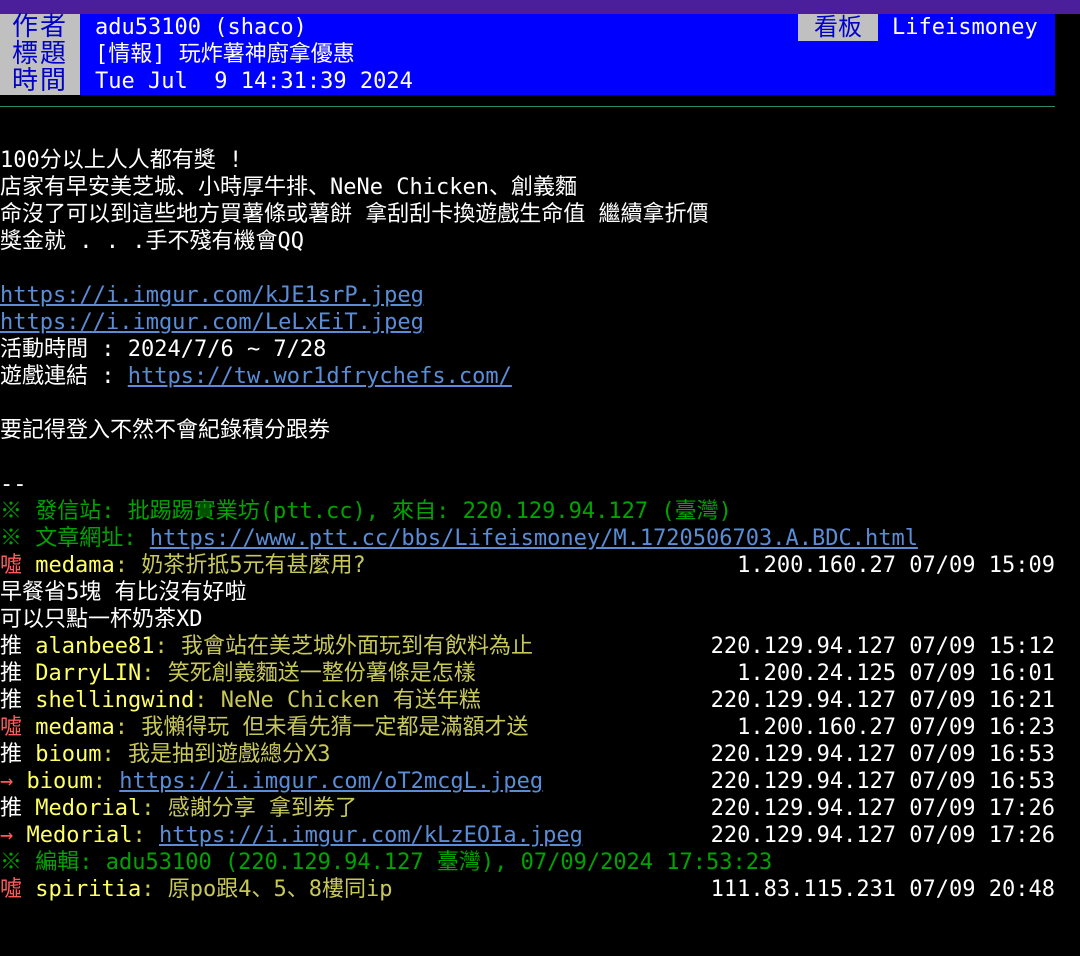 The height and width of the screenshot is (956, 1080). What do you see at coordinates (882, 700) in the screenshot?
I see `comment-meta: 220.129.94.127 07/09 16:21` at bounding box center [882, 700].